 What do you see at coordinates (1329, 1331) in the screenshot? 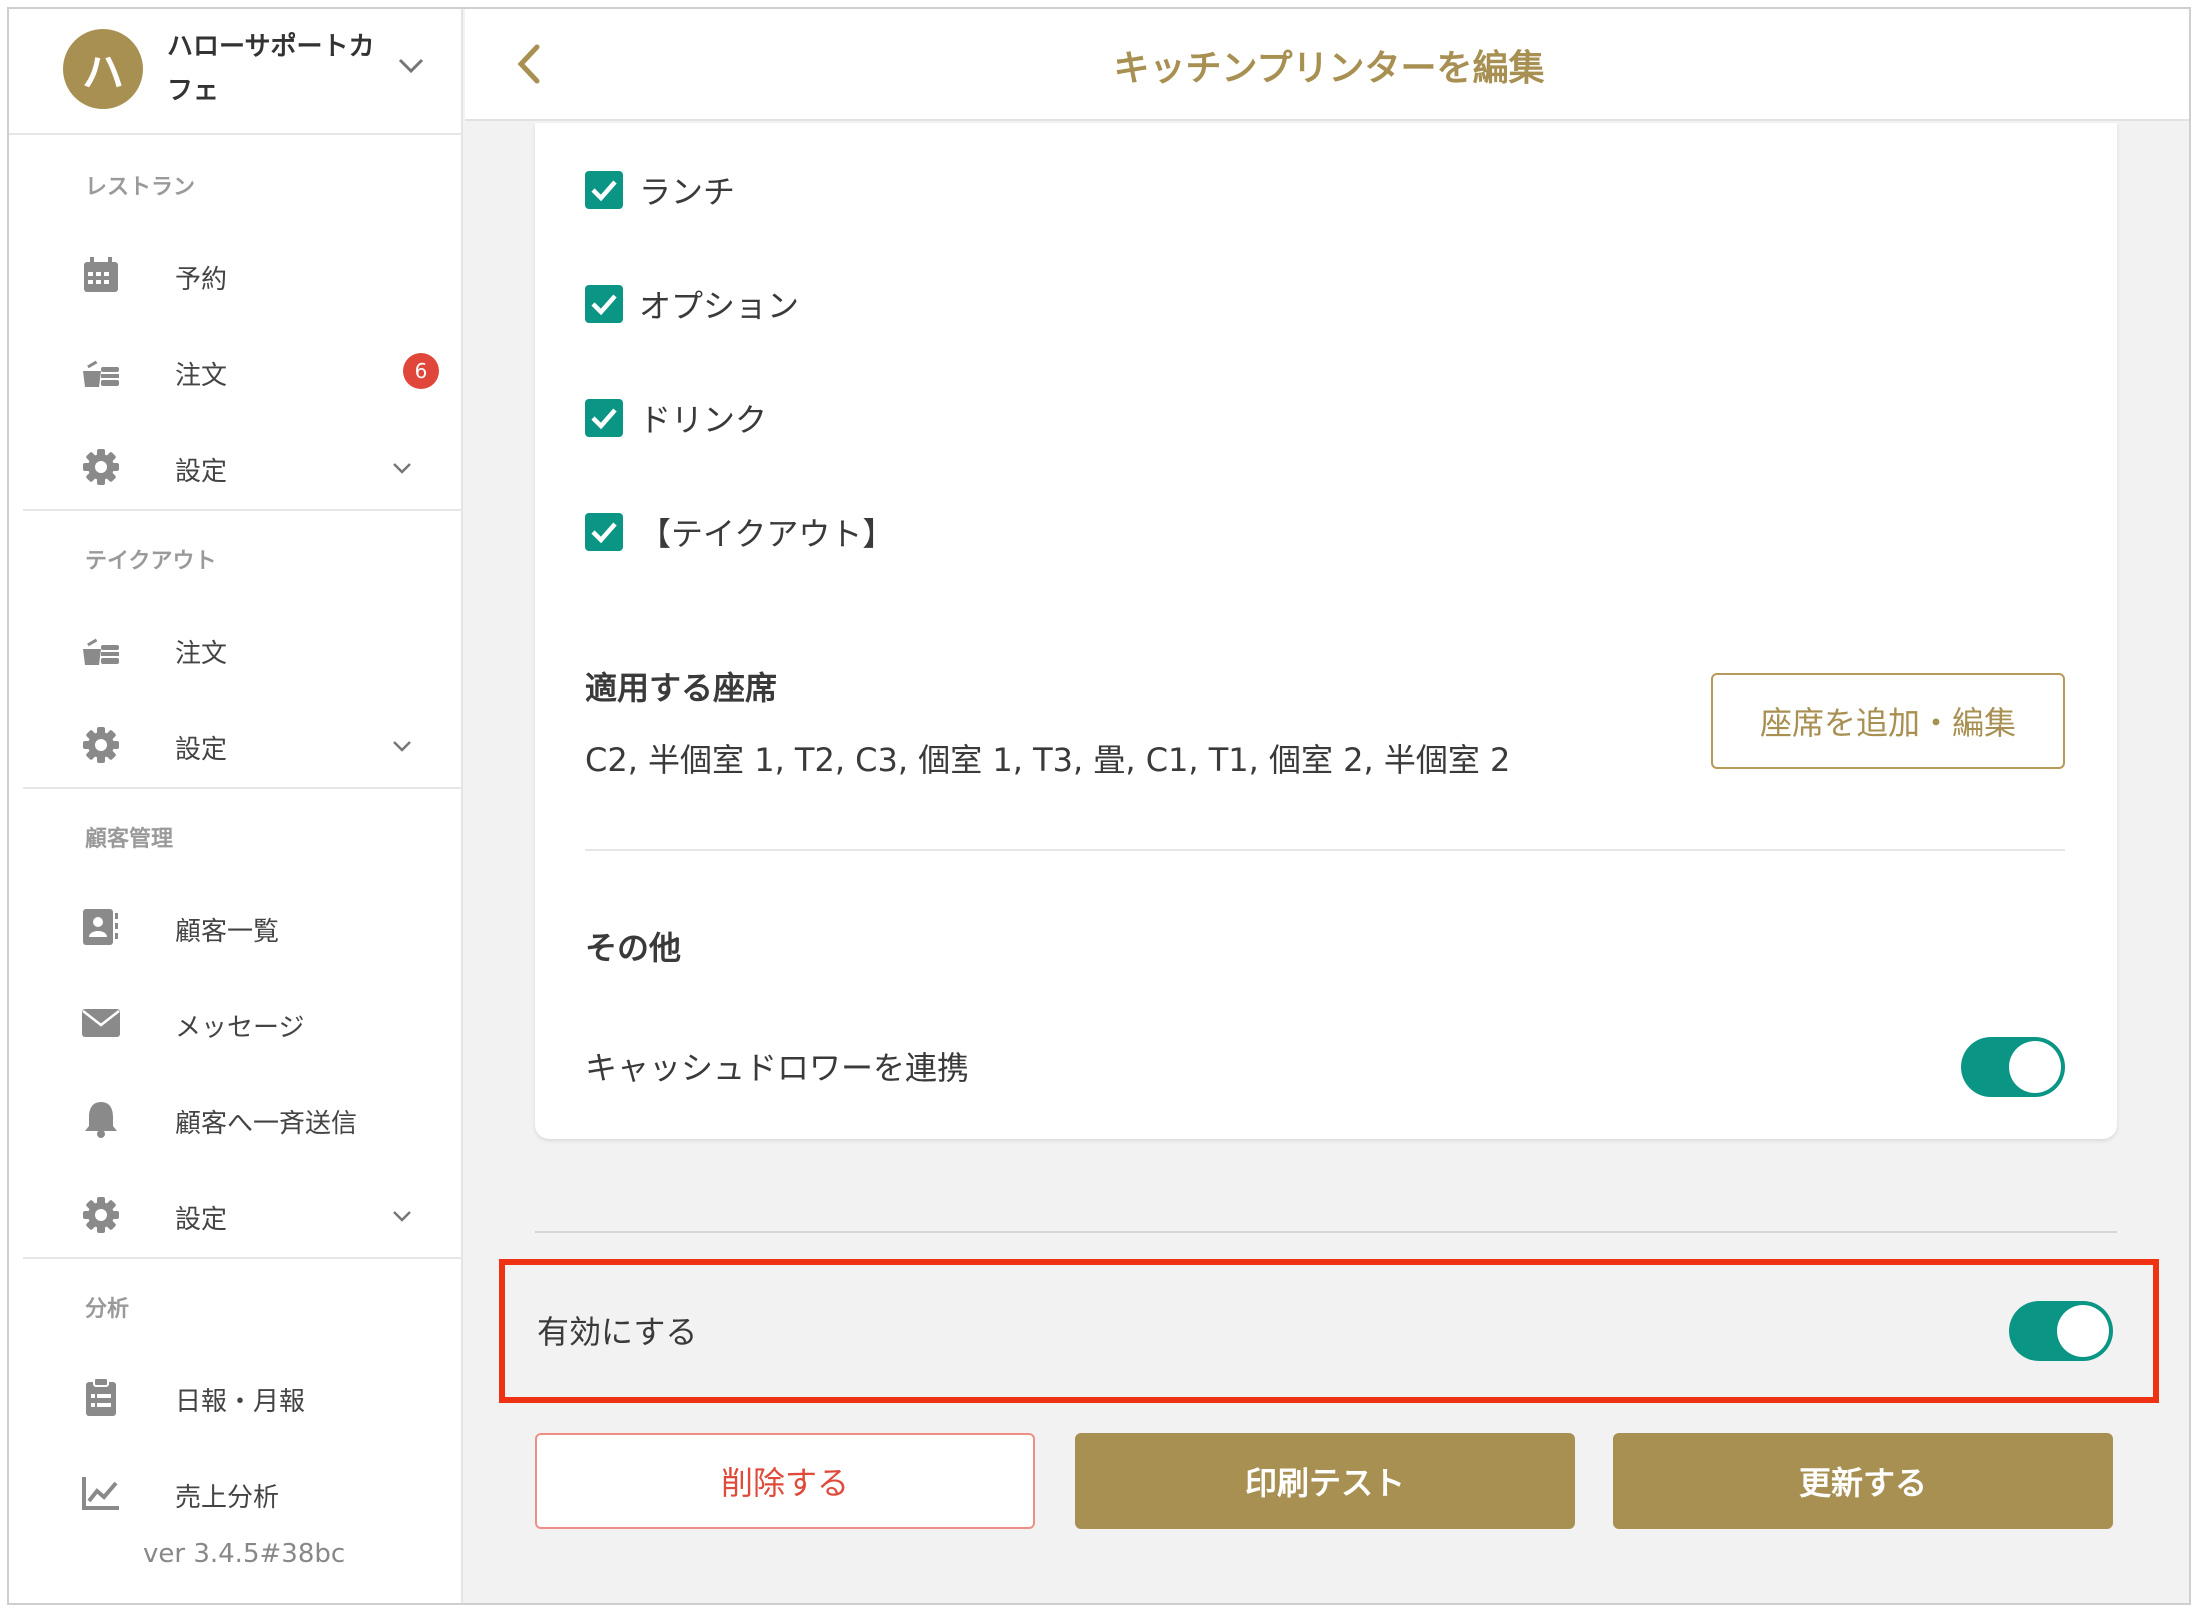
I see `highlight-box` at bounding box center [1329, 1331].